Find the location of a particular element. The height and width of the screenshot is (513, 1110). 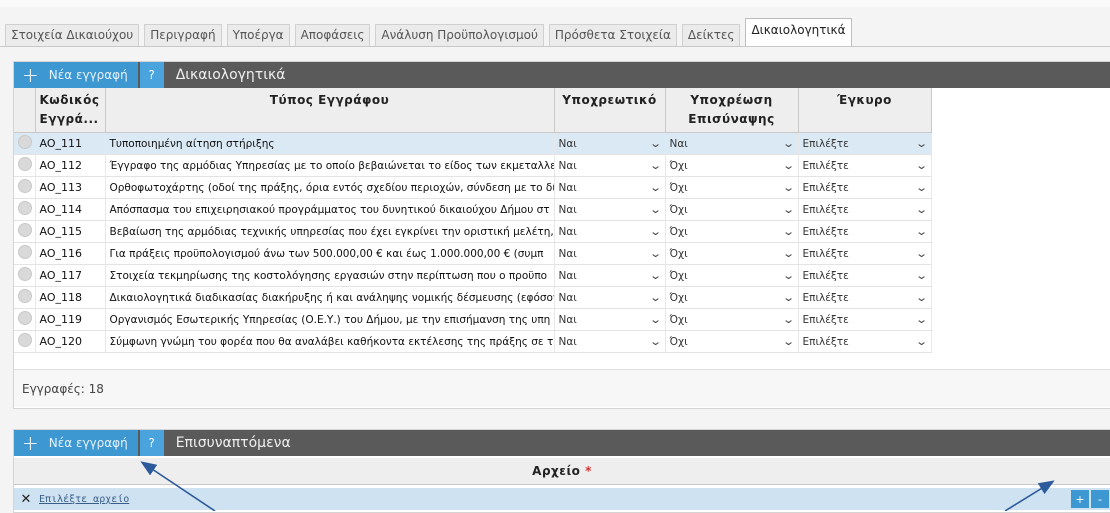

tab-item: Ανάλυση Προϋπολογισμού is located at coordinates (459, 35).